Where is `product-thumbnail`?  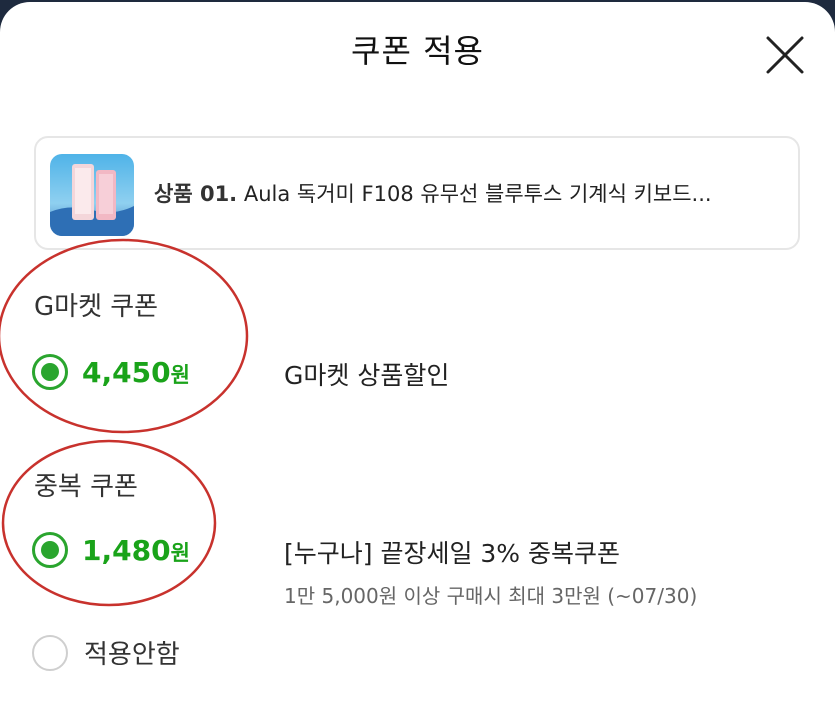
product-thumbnail is located at coordinates (92, 195).